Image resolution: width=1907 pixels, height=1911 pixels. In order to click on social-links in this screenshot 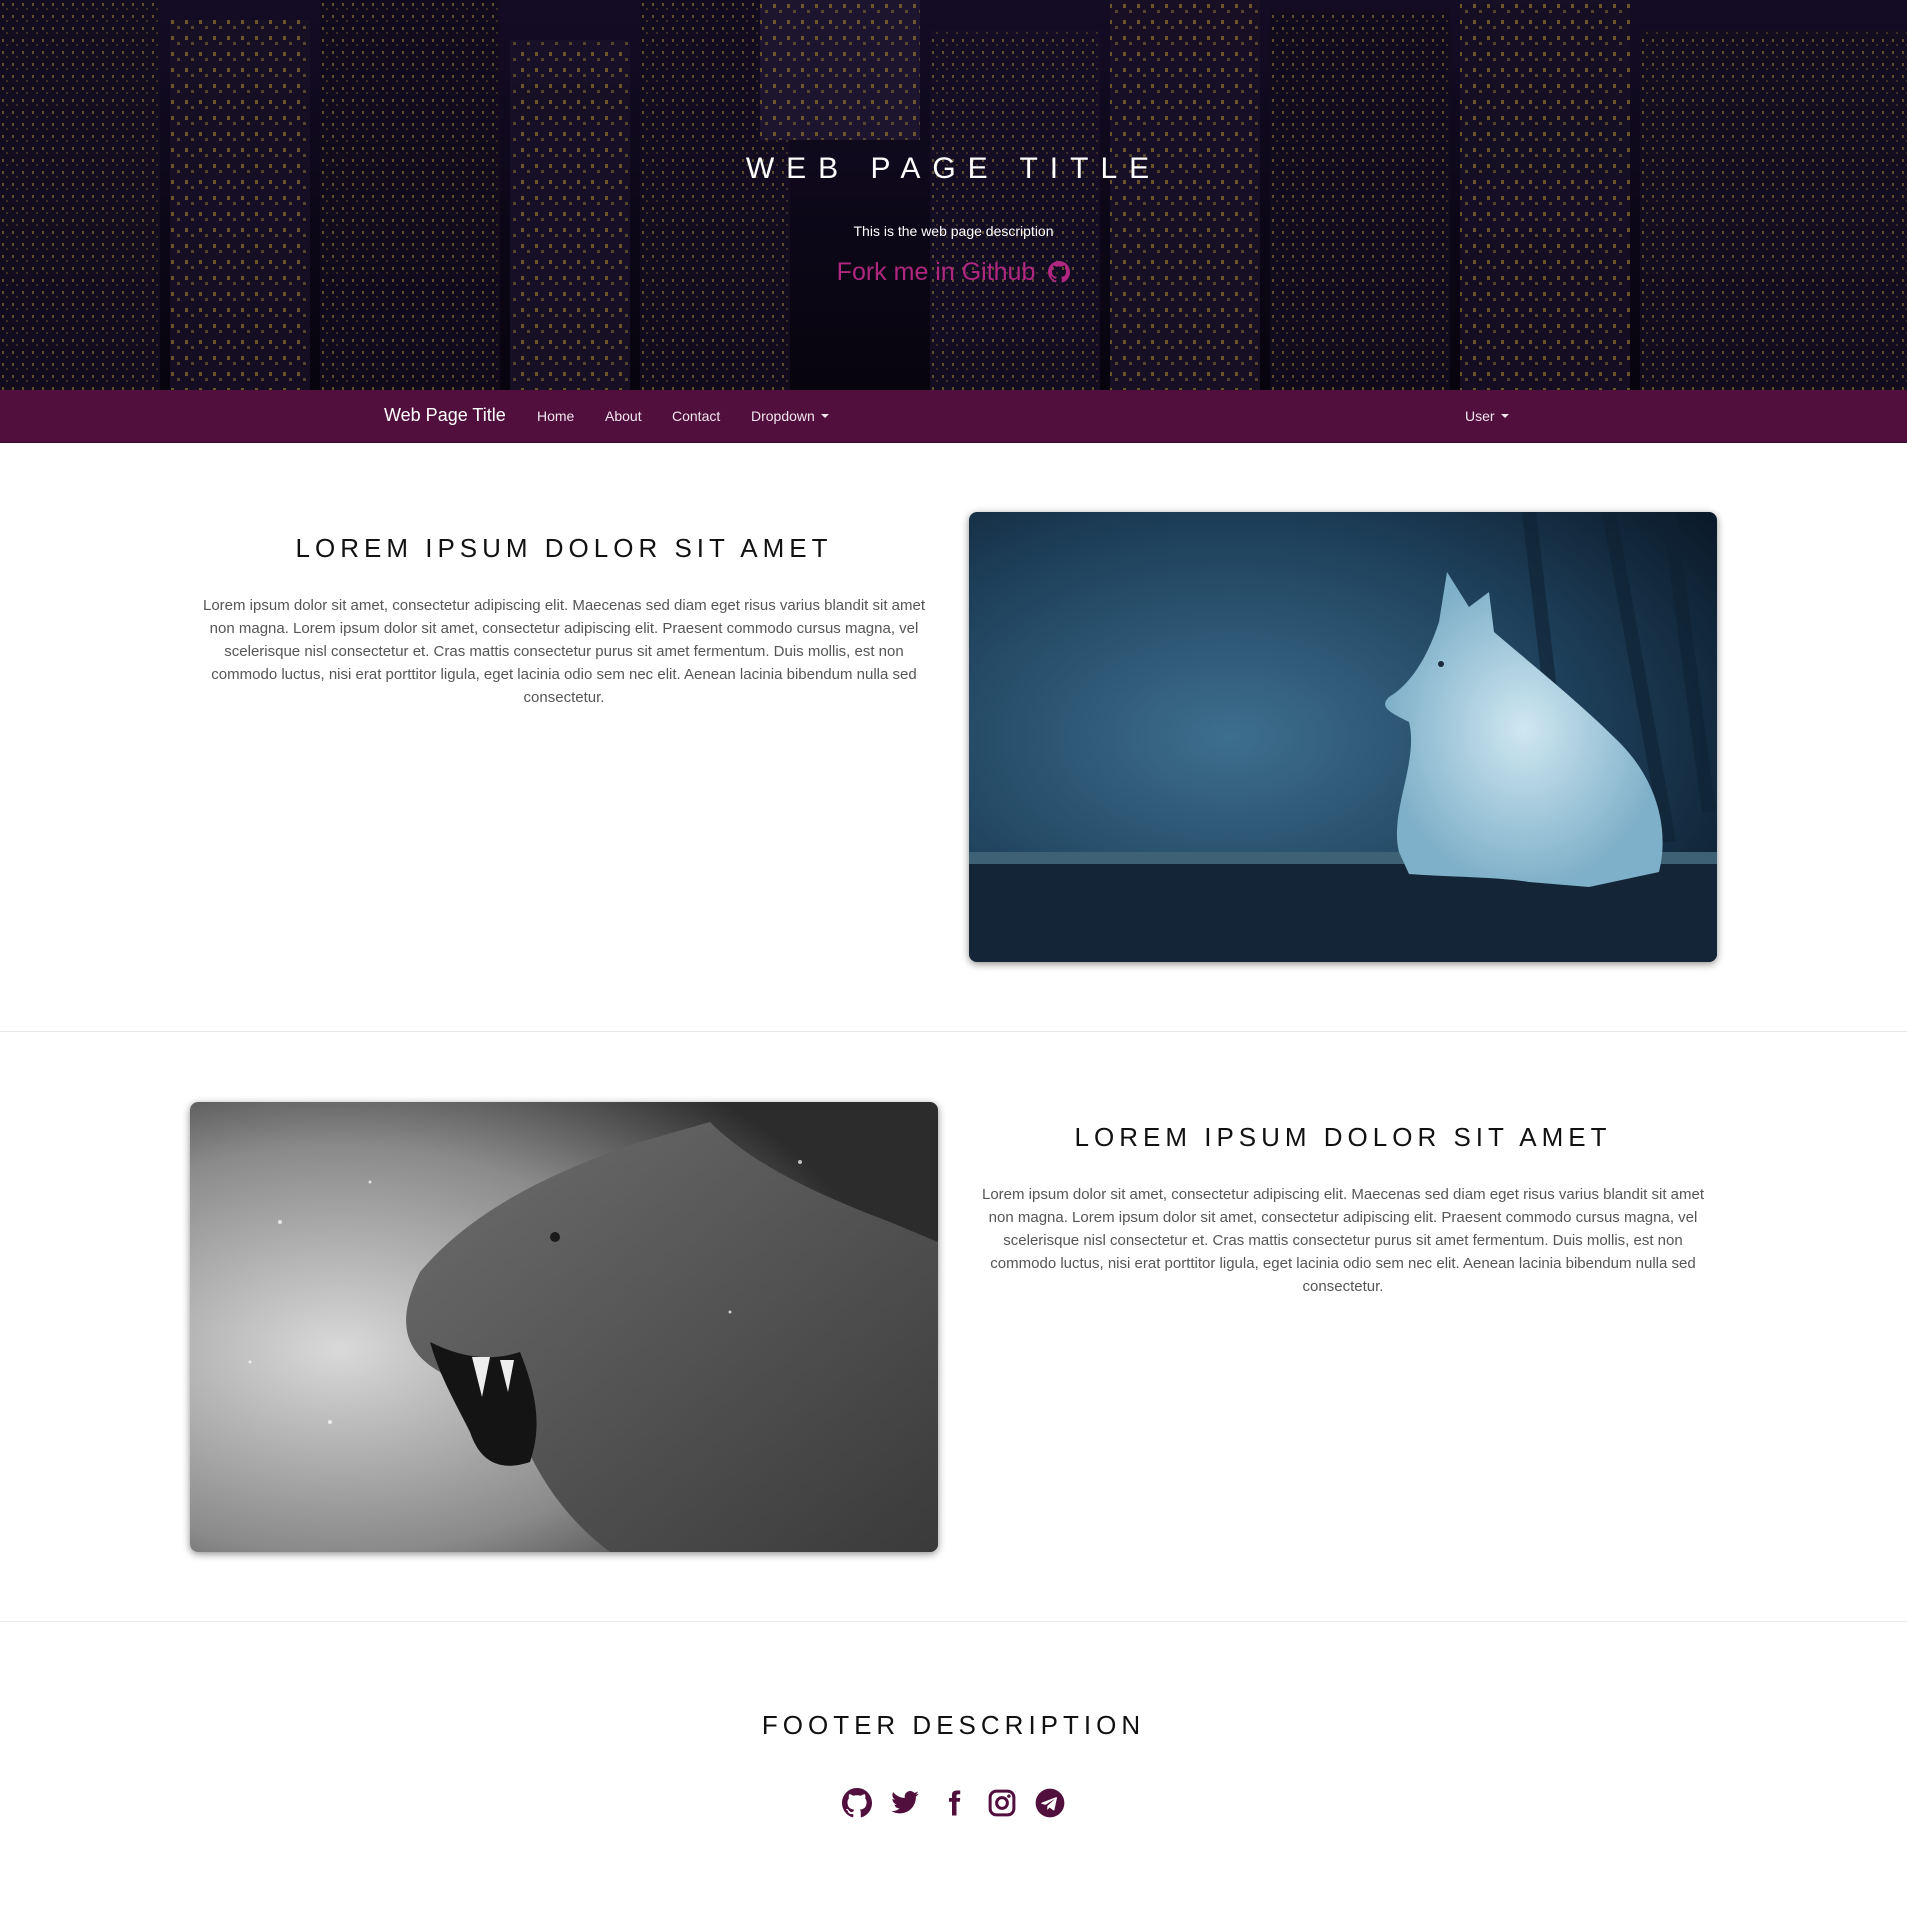, I will do `click(953, 1803)`.